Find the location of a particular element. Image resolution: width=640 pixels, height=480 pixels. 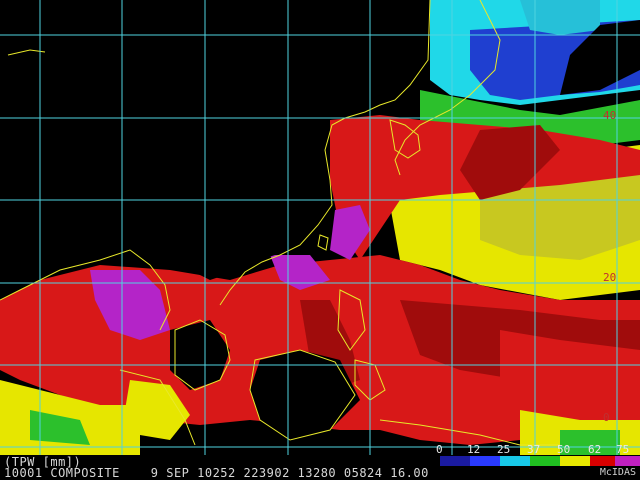

colorbar-label-25: 25 is located at coordinates (504, 449).